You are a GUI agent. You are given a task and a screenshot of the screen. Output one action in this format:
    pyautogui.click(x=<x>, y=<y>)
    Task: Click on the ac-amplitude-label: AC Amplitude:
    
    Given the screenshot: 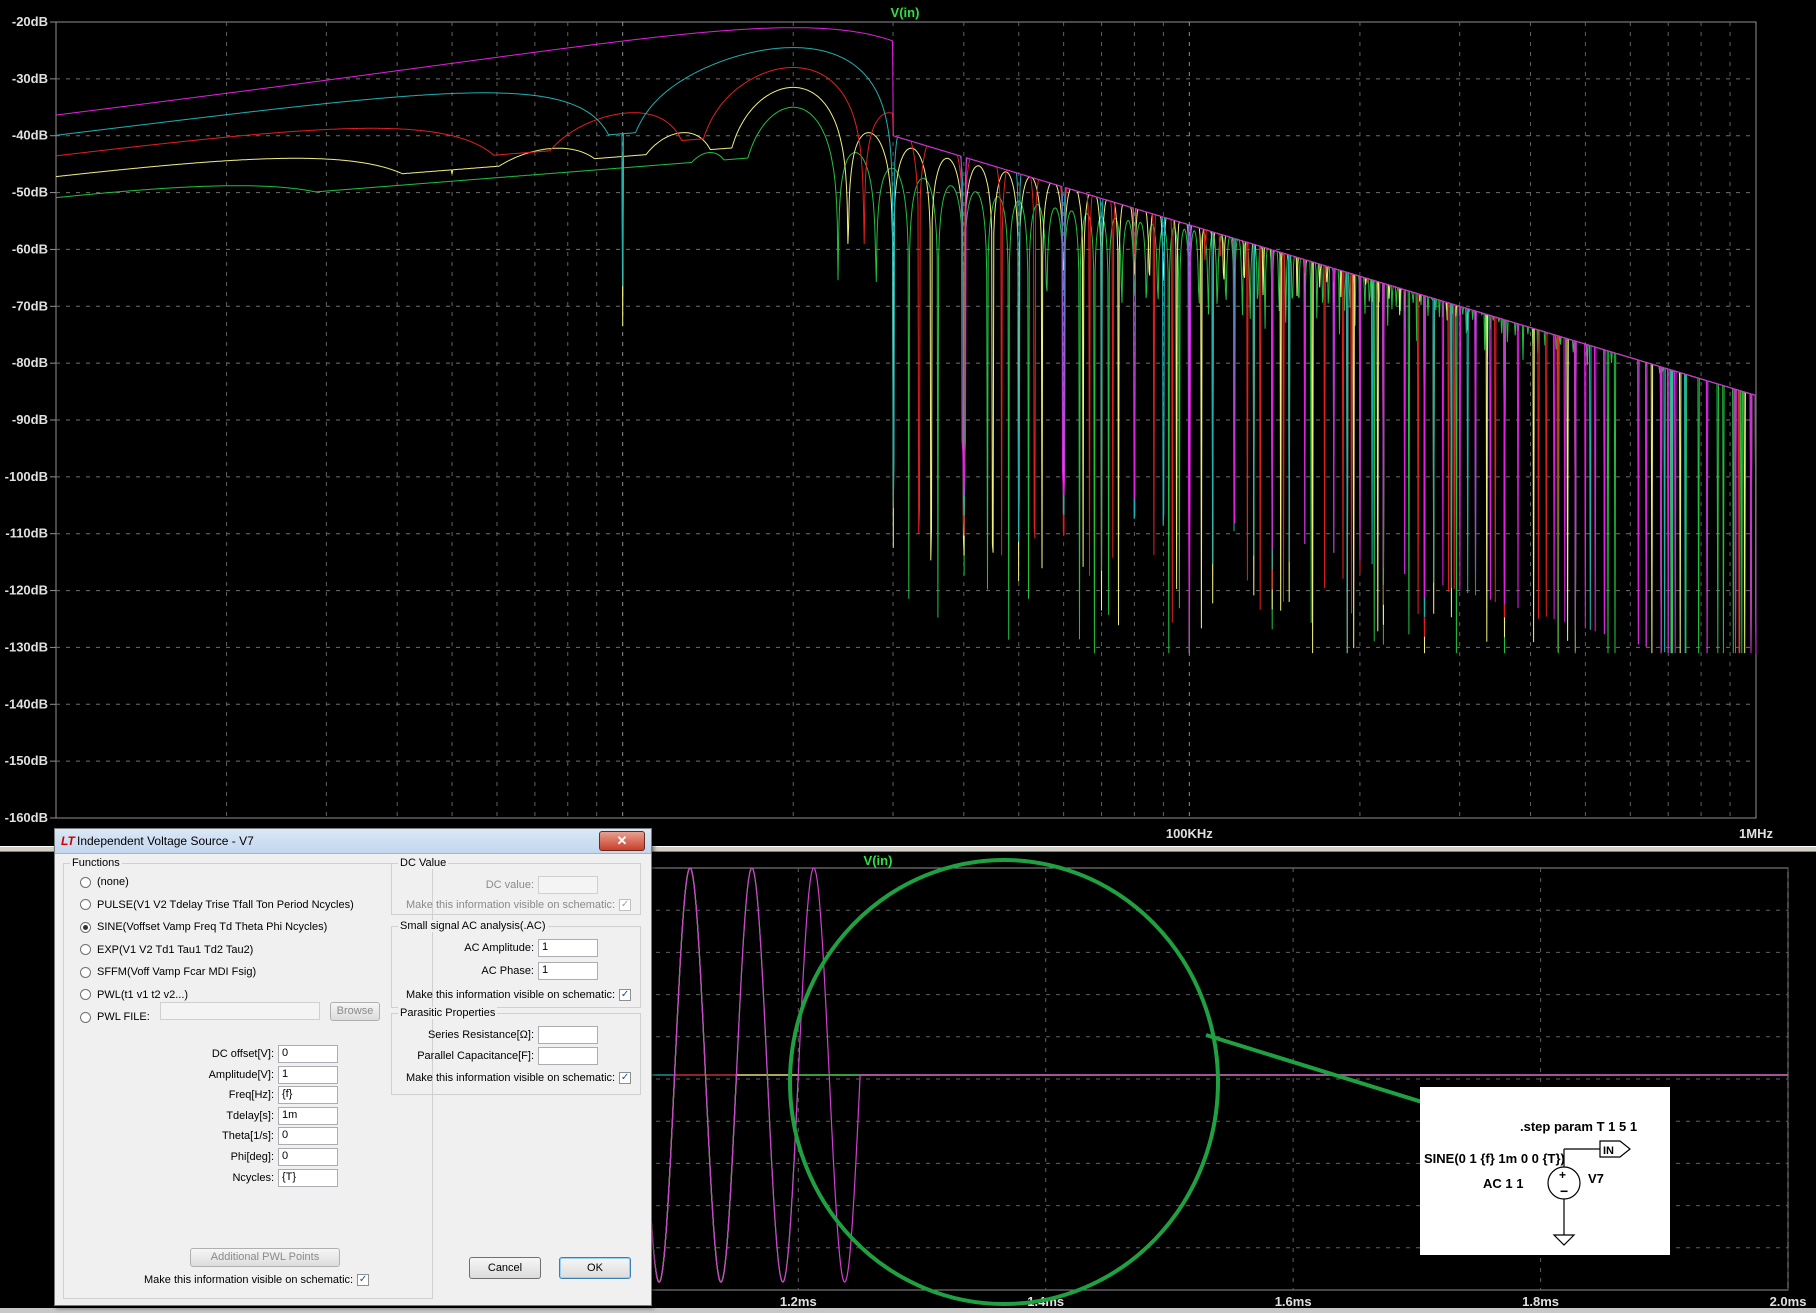 What is the action you would take?
    pyautogui.click(x=499, y=948)
    